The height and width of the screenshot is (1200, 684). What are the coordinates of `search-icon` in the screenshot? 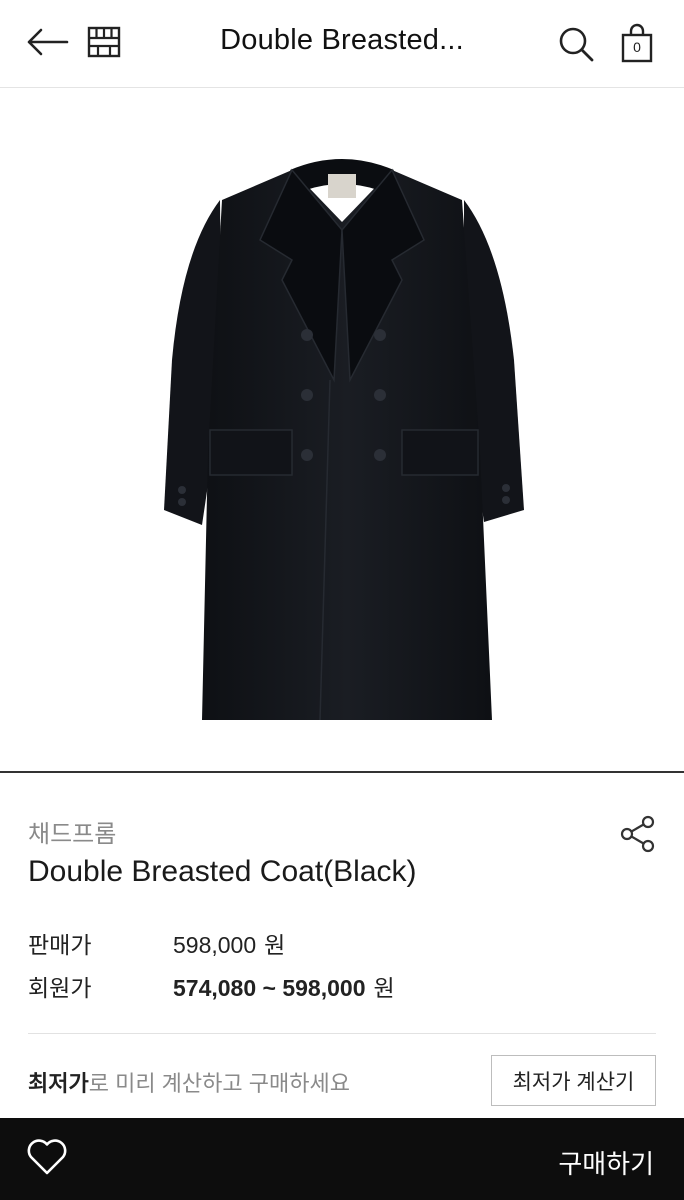 It's located at (576, 44).